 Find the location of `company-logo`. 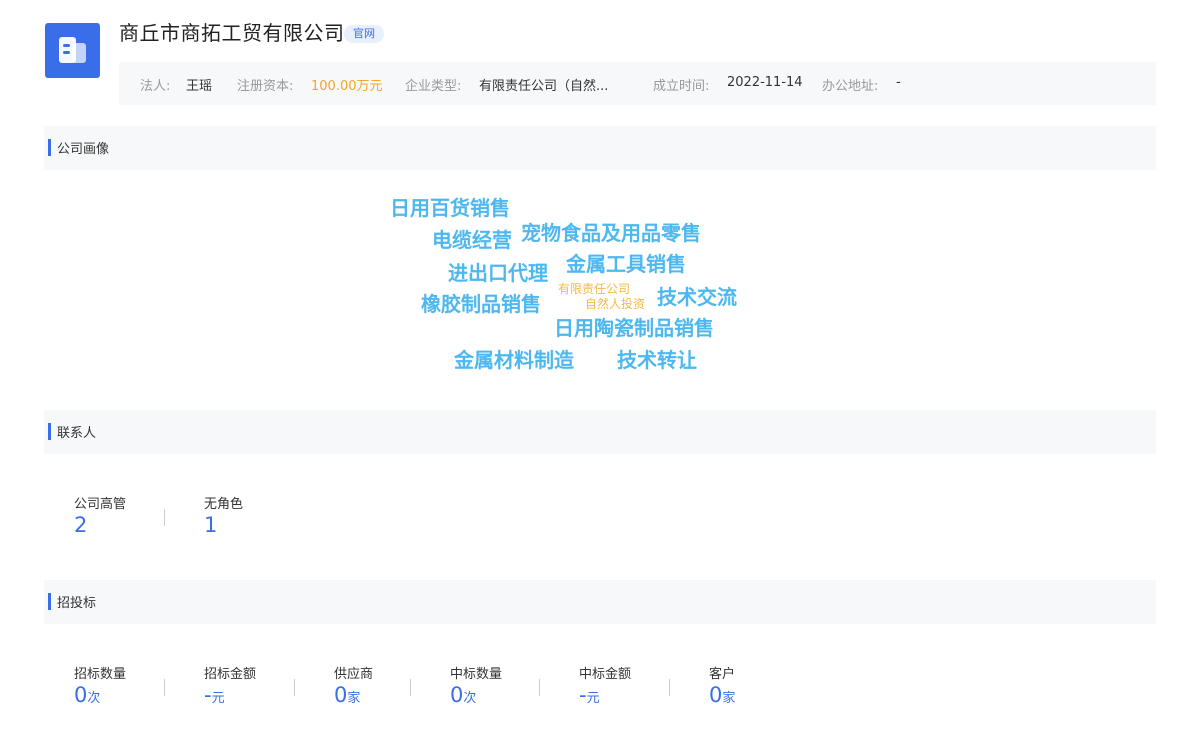

company-logo is located at coordinates (72, 50).